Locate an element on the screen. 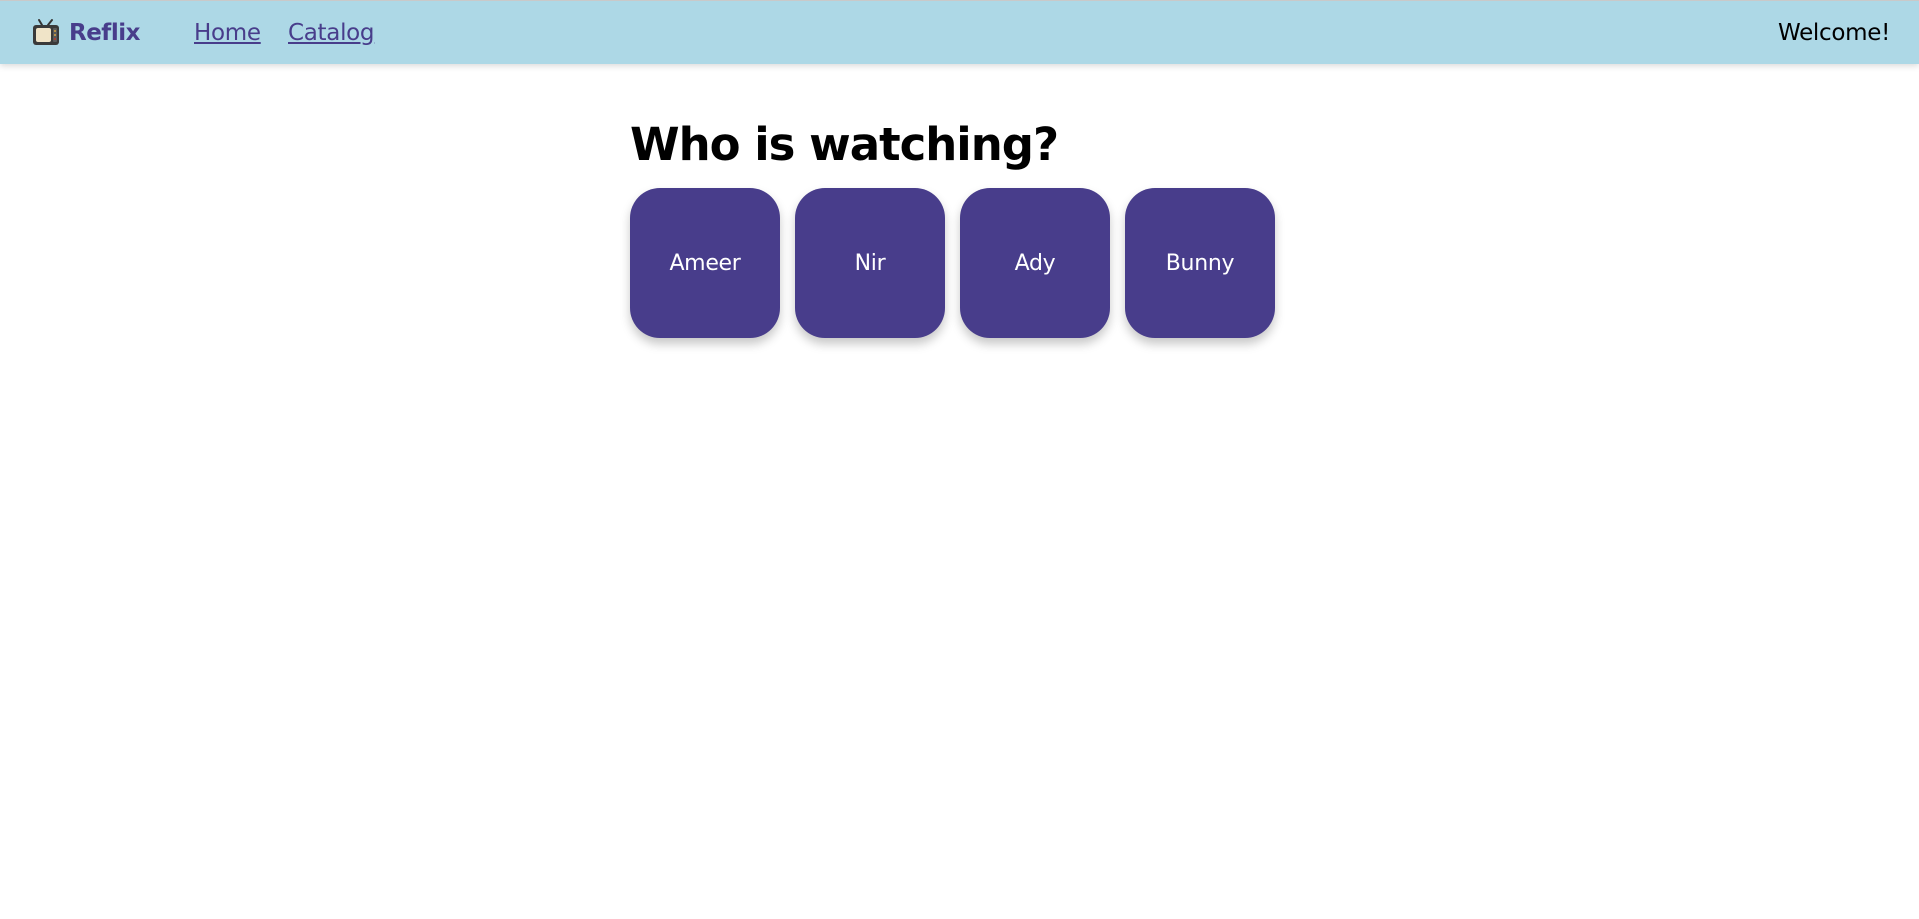  brand-logo-link: Reflix is located at coordinates (85, 33).